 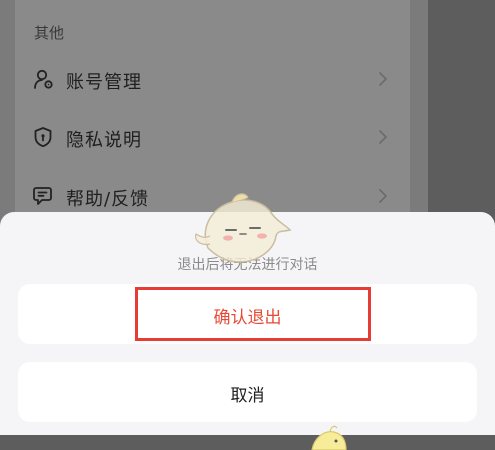 I want to click on user-gear-icon, so click(x=43, y=79).